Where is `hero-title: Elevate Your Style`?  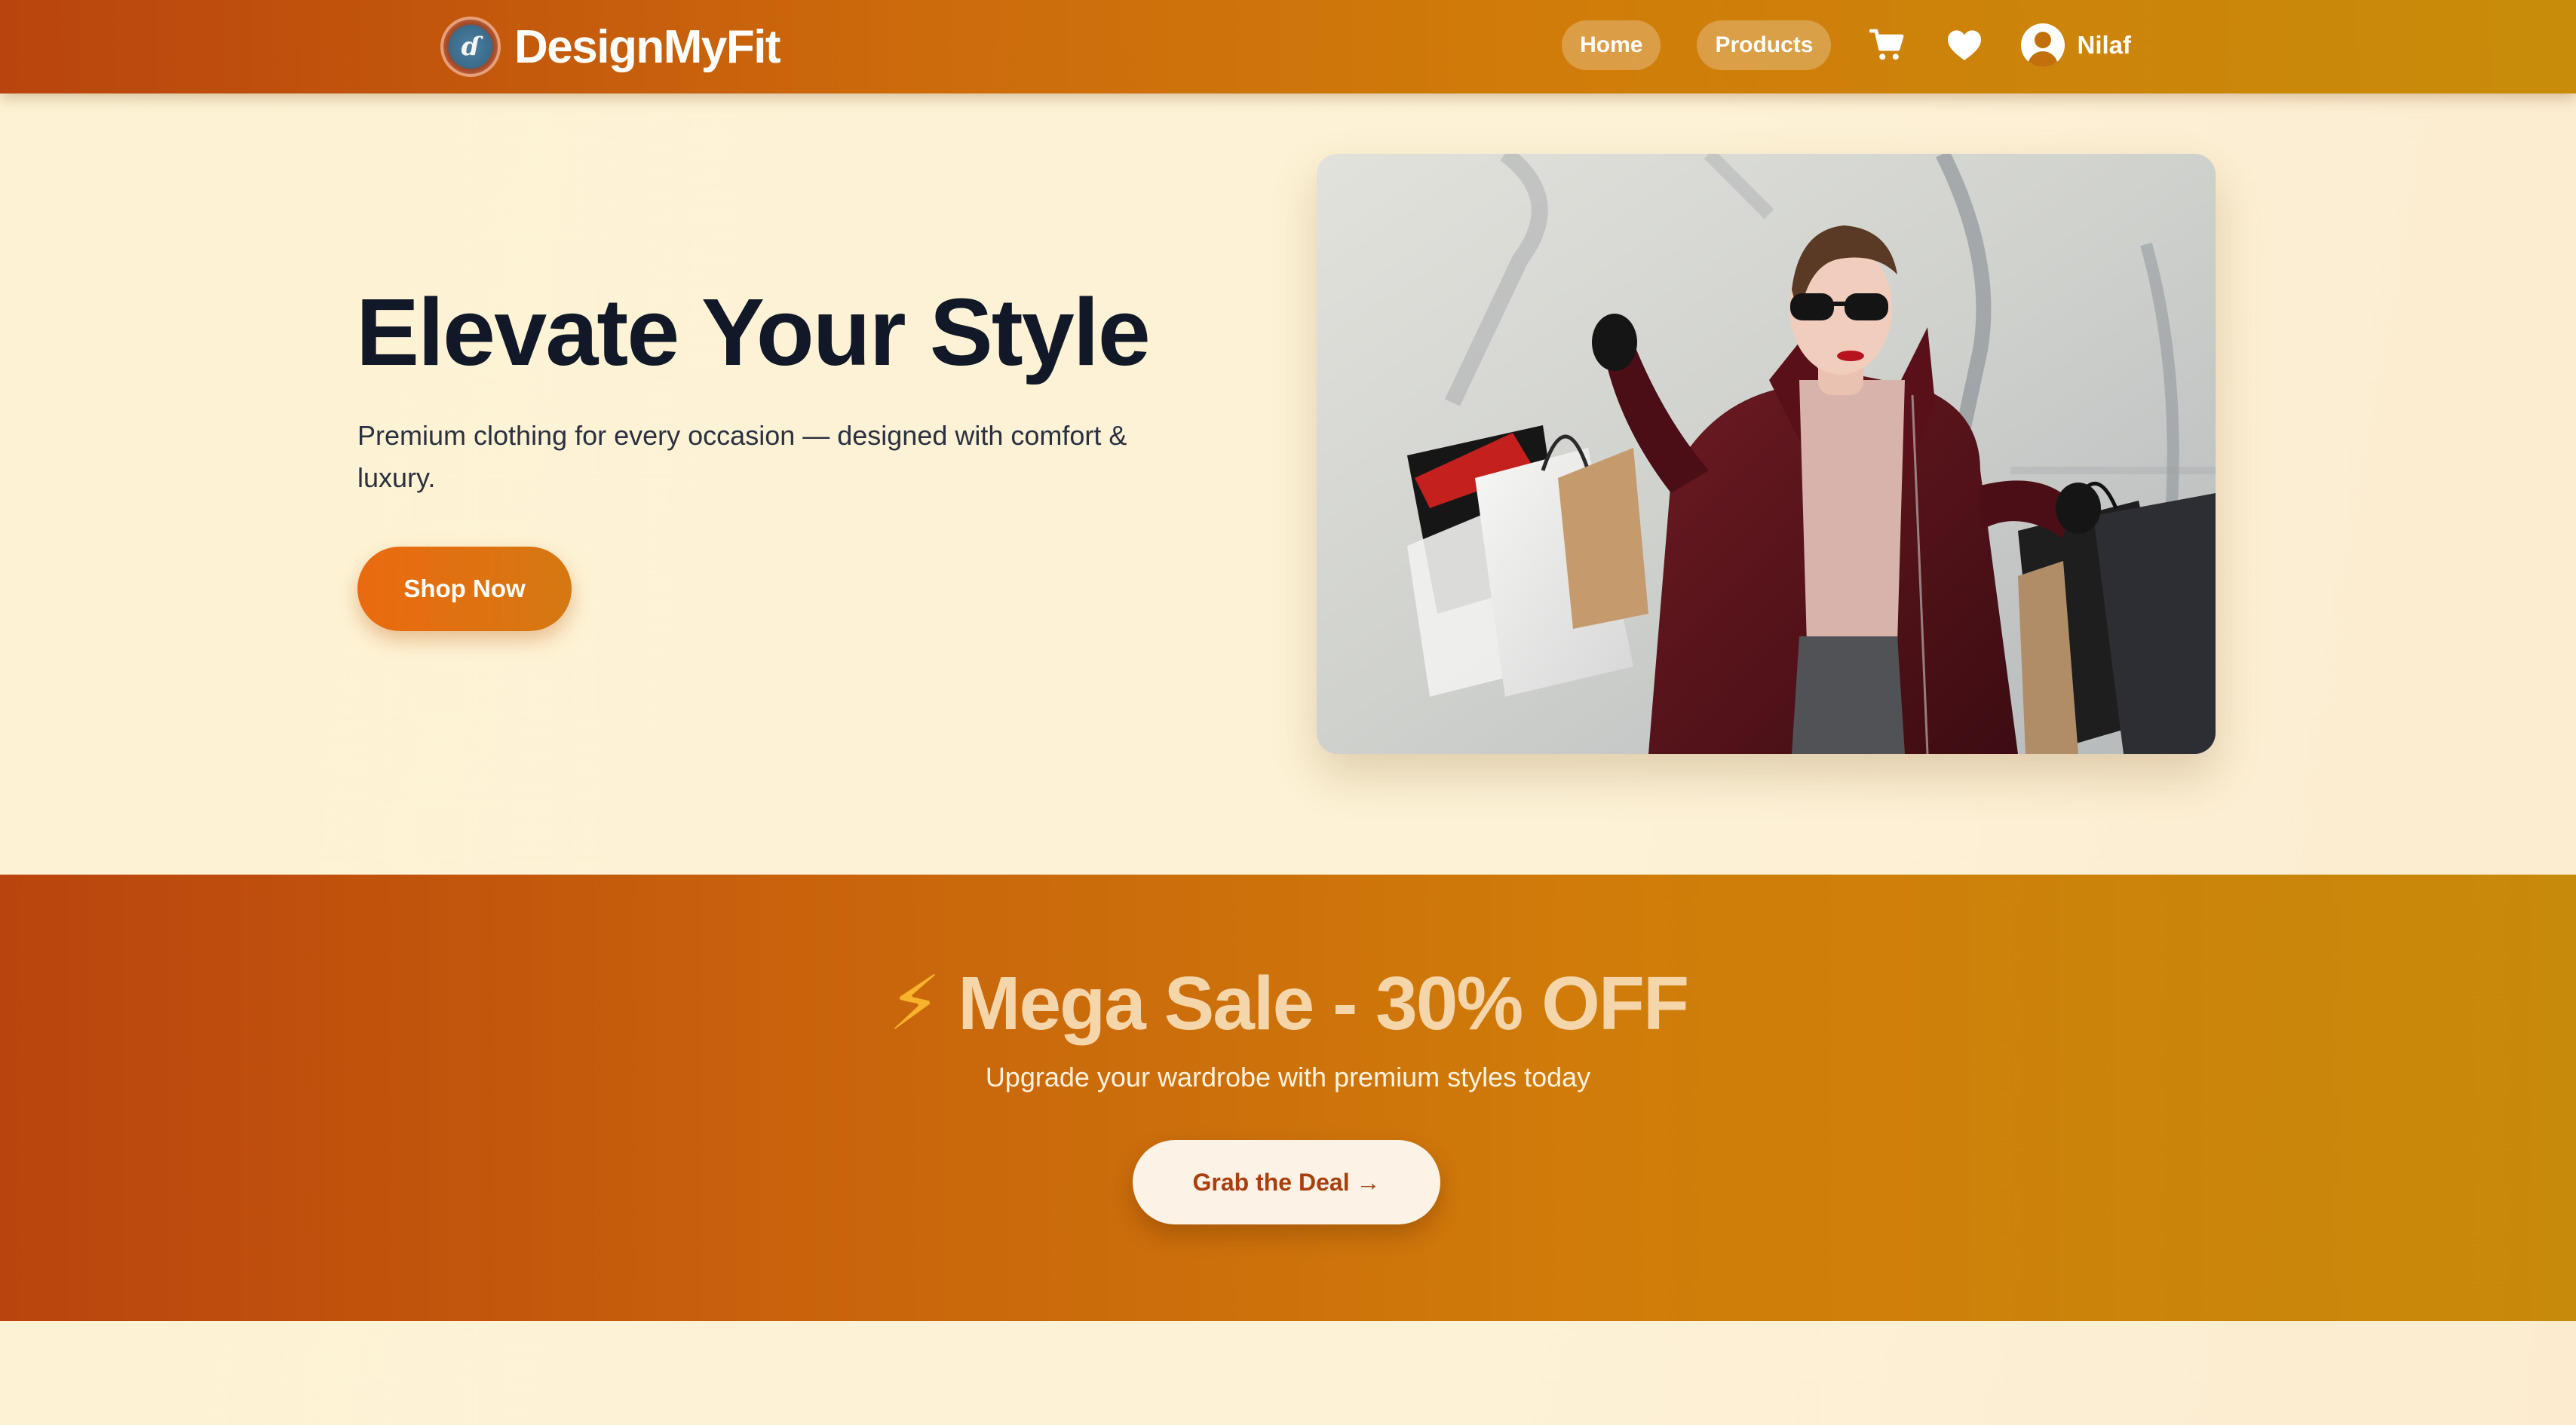
hero-title: Elevate Your Style is located at coordinates (753, 332).